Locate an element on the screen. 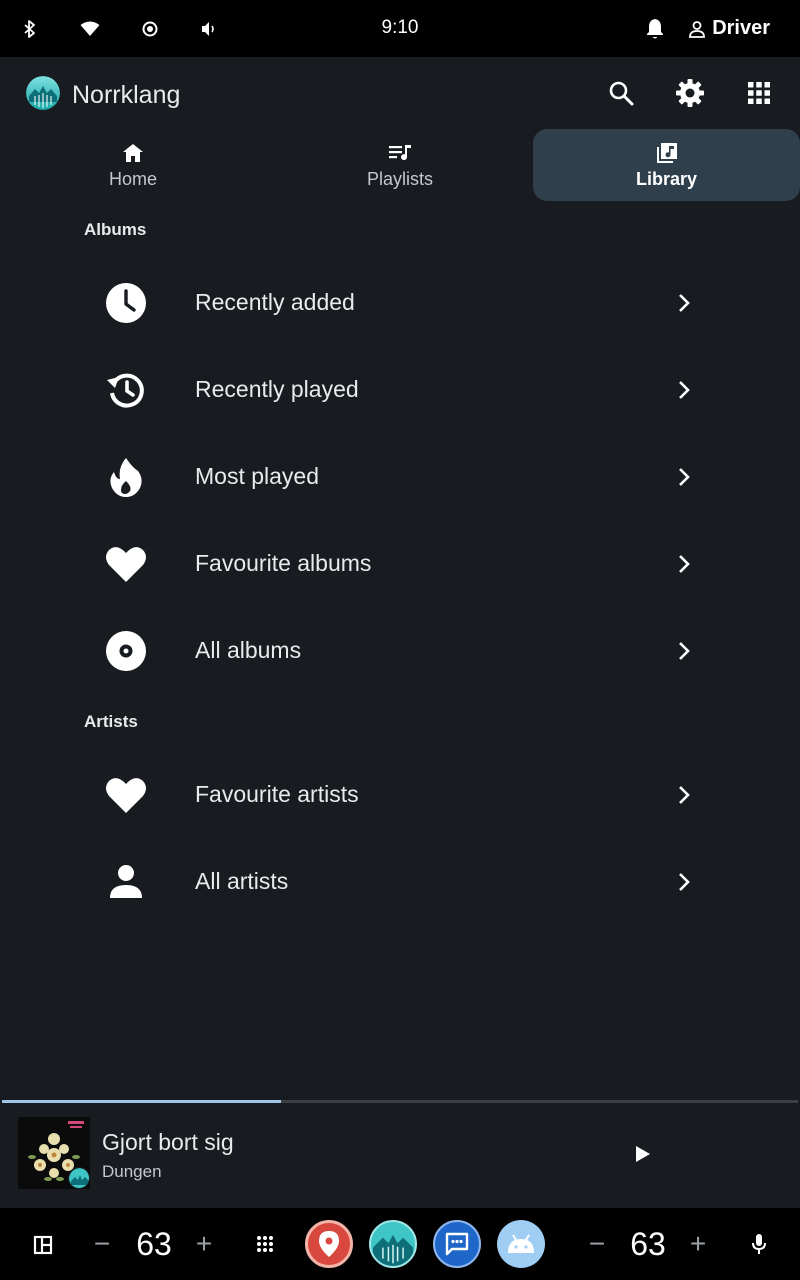 The width and height of the screenshot is (800, 1280). right-temp-decrease-button: − is located at coordinates (597, 1244).